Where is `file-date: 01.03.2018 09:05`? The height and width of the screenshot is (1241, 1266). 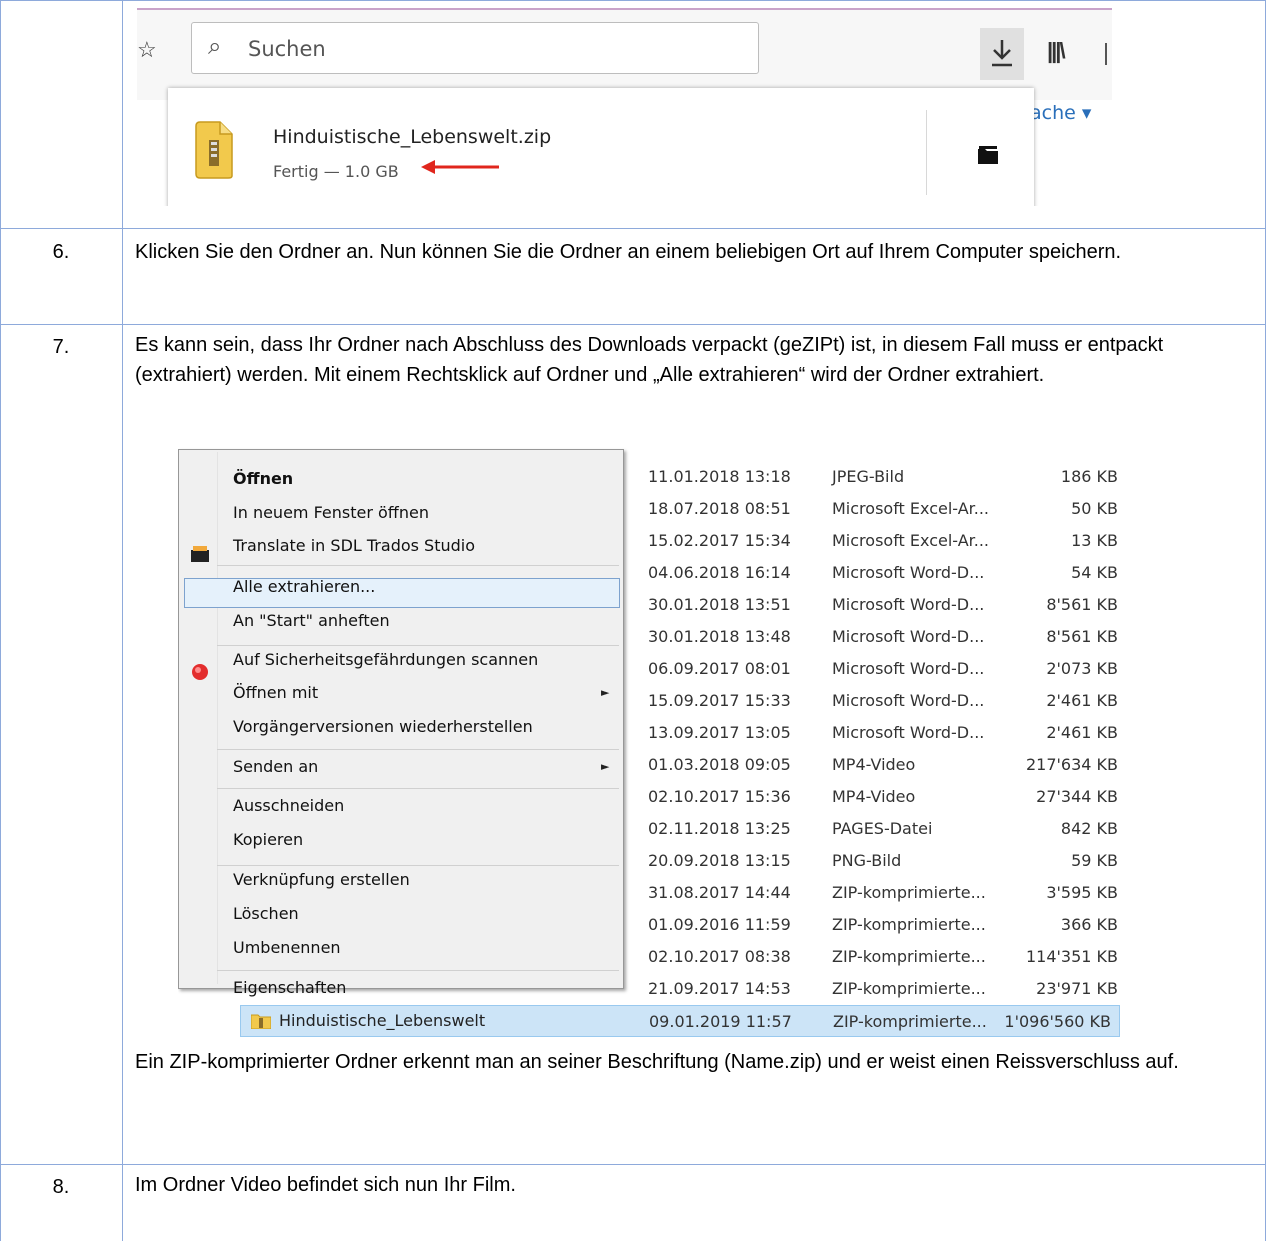 file-date: 01.03.2018 09:05 is located at coordinates (719, 764).